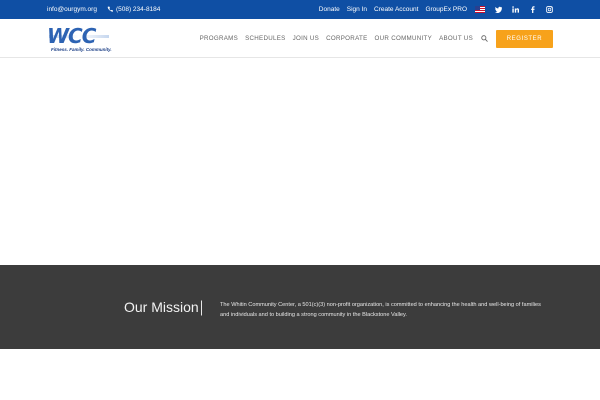 This screenshot has height=400, width=600. I want to click on phone-number: (508) 234-8184, so click(138, 9).